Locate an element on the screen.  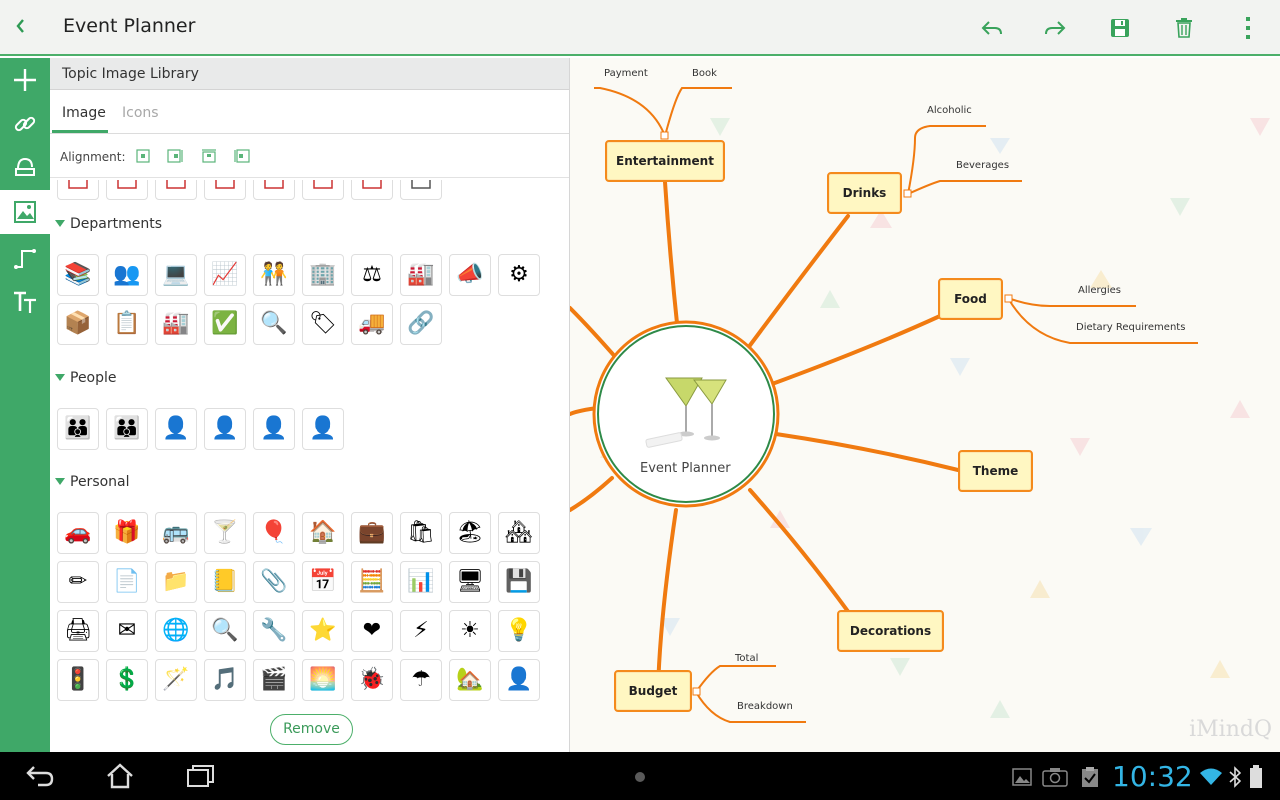
library-image-cell: 🏷 is located at coordinates (323, 324).